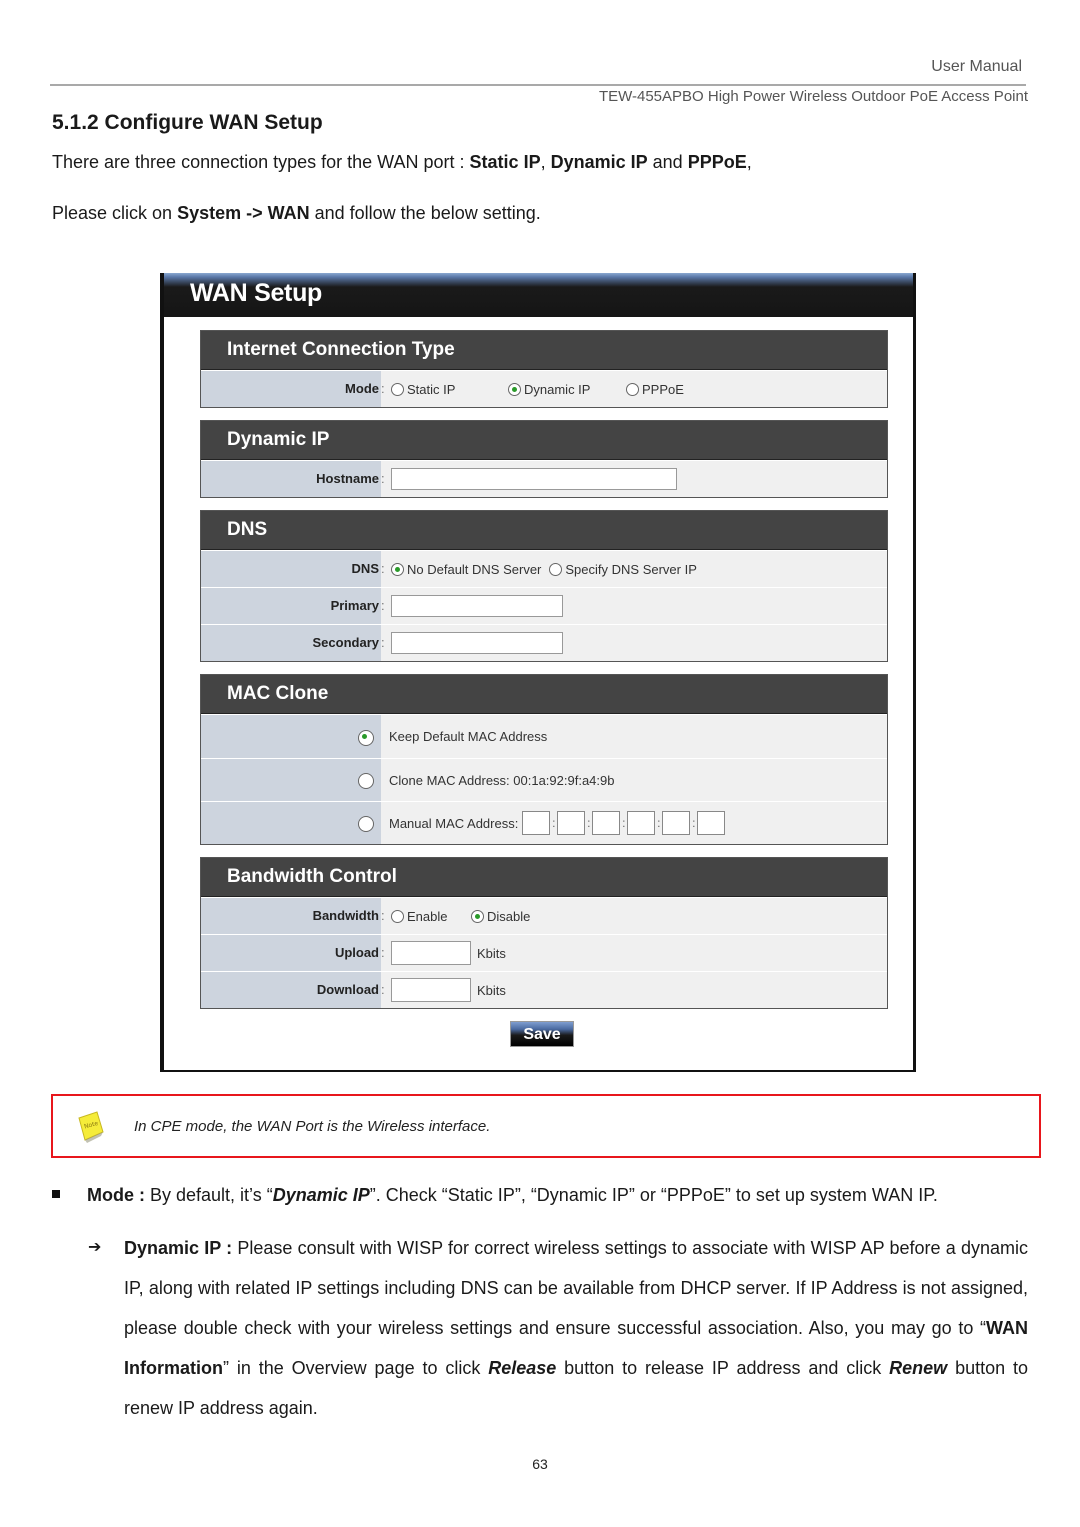  What do you see at coordinates (663, 389) in the screenshot?
I see `radio-label: PPPoE` at bounding box center [663, 389].